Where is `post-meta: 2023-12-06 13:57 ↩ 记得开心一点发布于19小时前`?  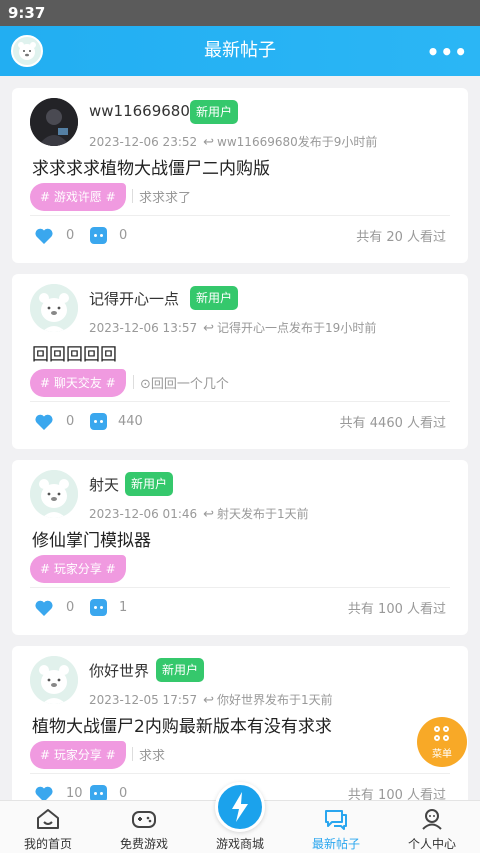 post-meta: 2023-12-06 13:57 ↩ 记得开心一点发布于19小时前 is located at coordinates (232, 327).